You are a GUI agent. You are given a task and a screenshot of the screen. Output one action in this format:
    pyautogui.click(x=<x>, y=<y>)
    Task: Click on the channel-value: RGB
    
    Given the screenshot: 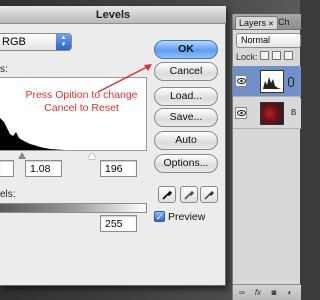 What is the action you would take?
    pyautogui.click(x=14, y=42)
    